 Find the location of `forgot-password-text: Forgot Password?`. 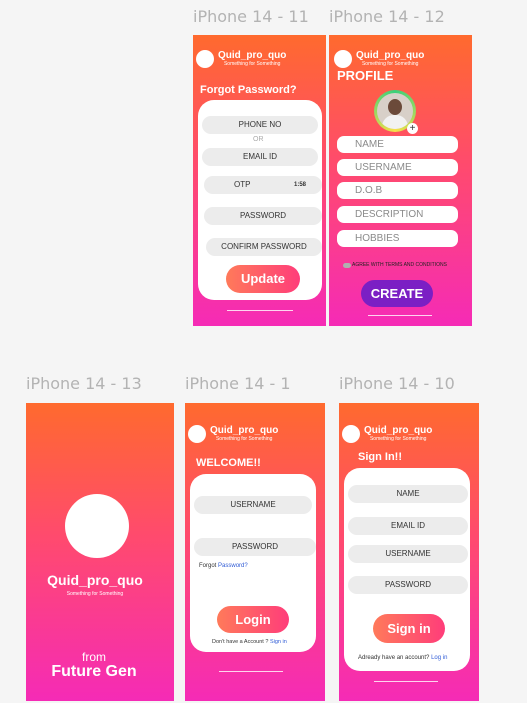

forgot-password-text: Forgot Password? is located at coordinates (223, 566).